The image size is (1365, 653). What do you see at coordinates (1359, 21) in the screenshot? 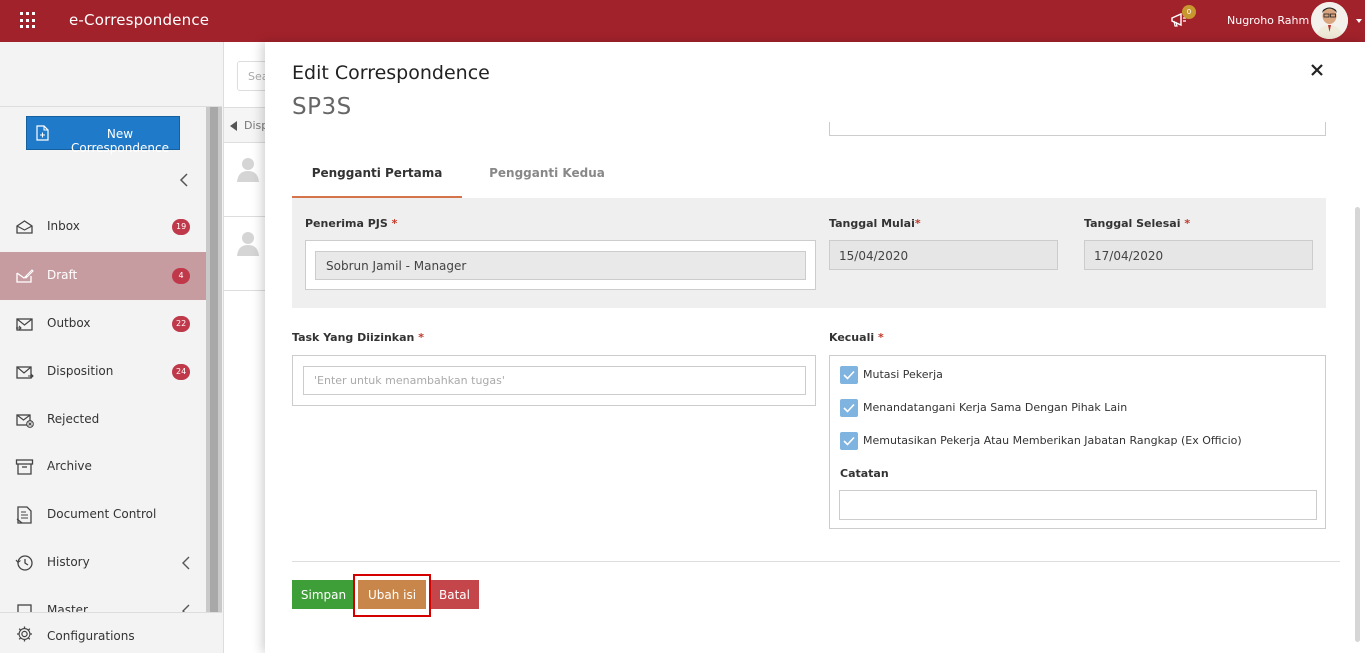
I see `user-menu-caret-icon` at bounding box center [1359, 21].